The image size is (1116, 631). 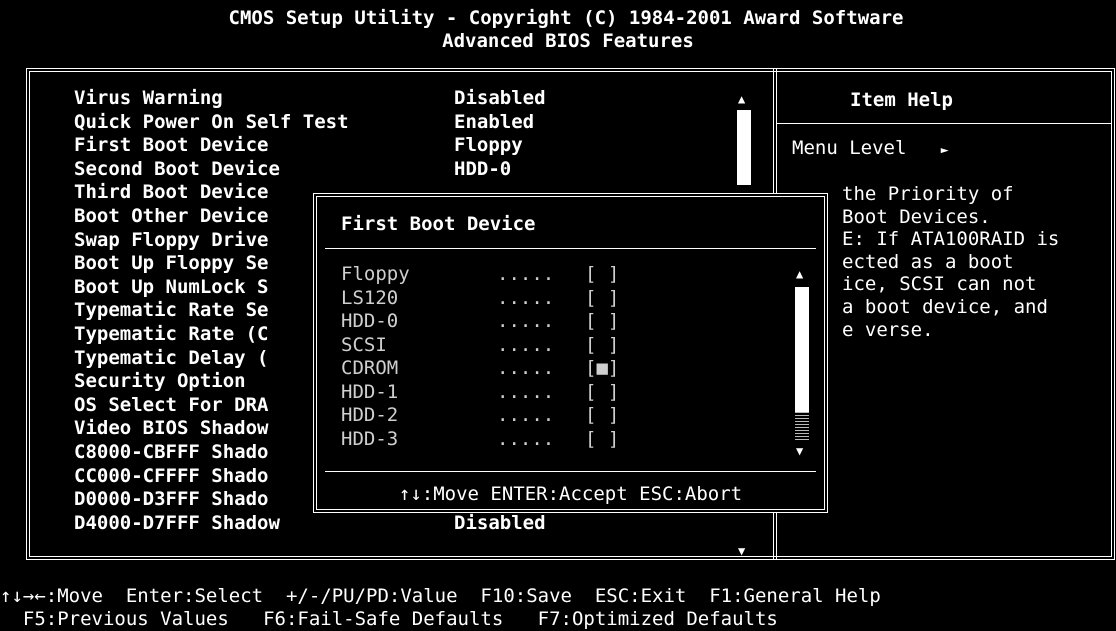 I want to click on setting-row: Second Boot Device HDD-0, so click(x=404, y=170).